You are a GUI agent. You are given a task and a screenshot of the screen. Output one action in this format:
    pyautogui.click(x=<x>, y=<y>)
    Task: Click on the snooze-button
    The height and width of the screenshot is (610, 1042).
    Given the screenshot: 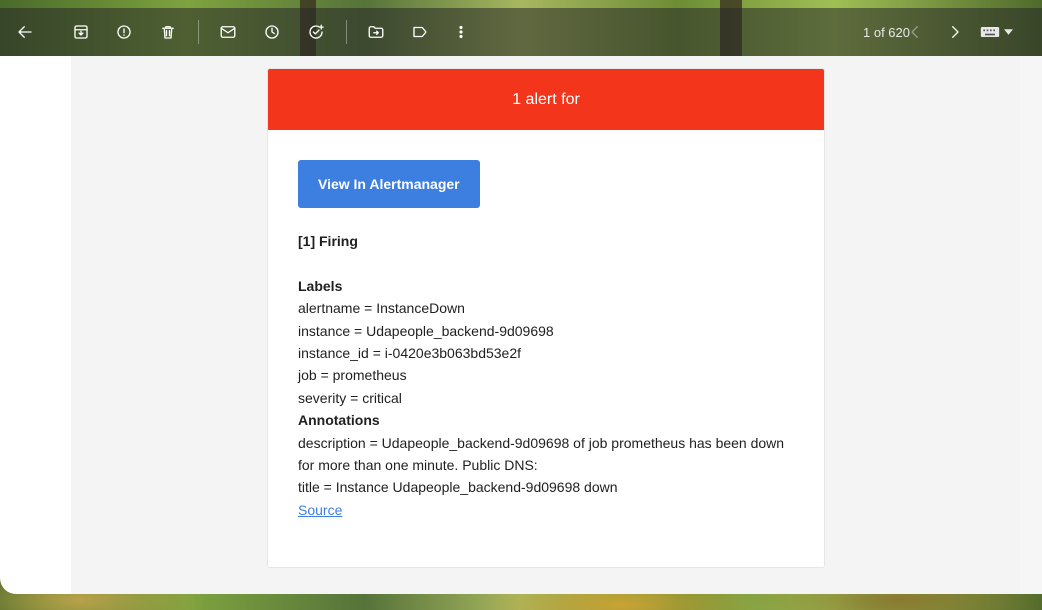 What is the action you would take?
    pyautogui.click(x=272, y=32)
    